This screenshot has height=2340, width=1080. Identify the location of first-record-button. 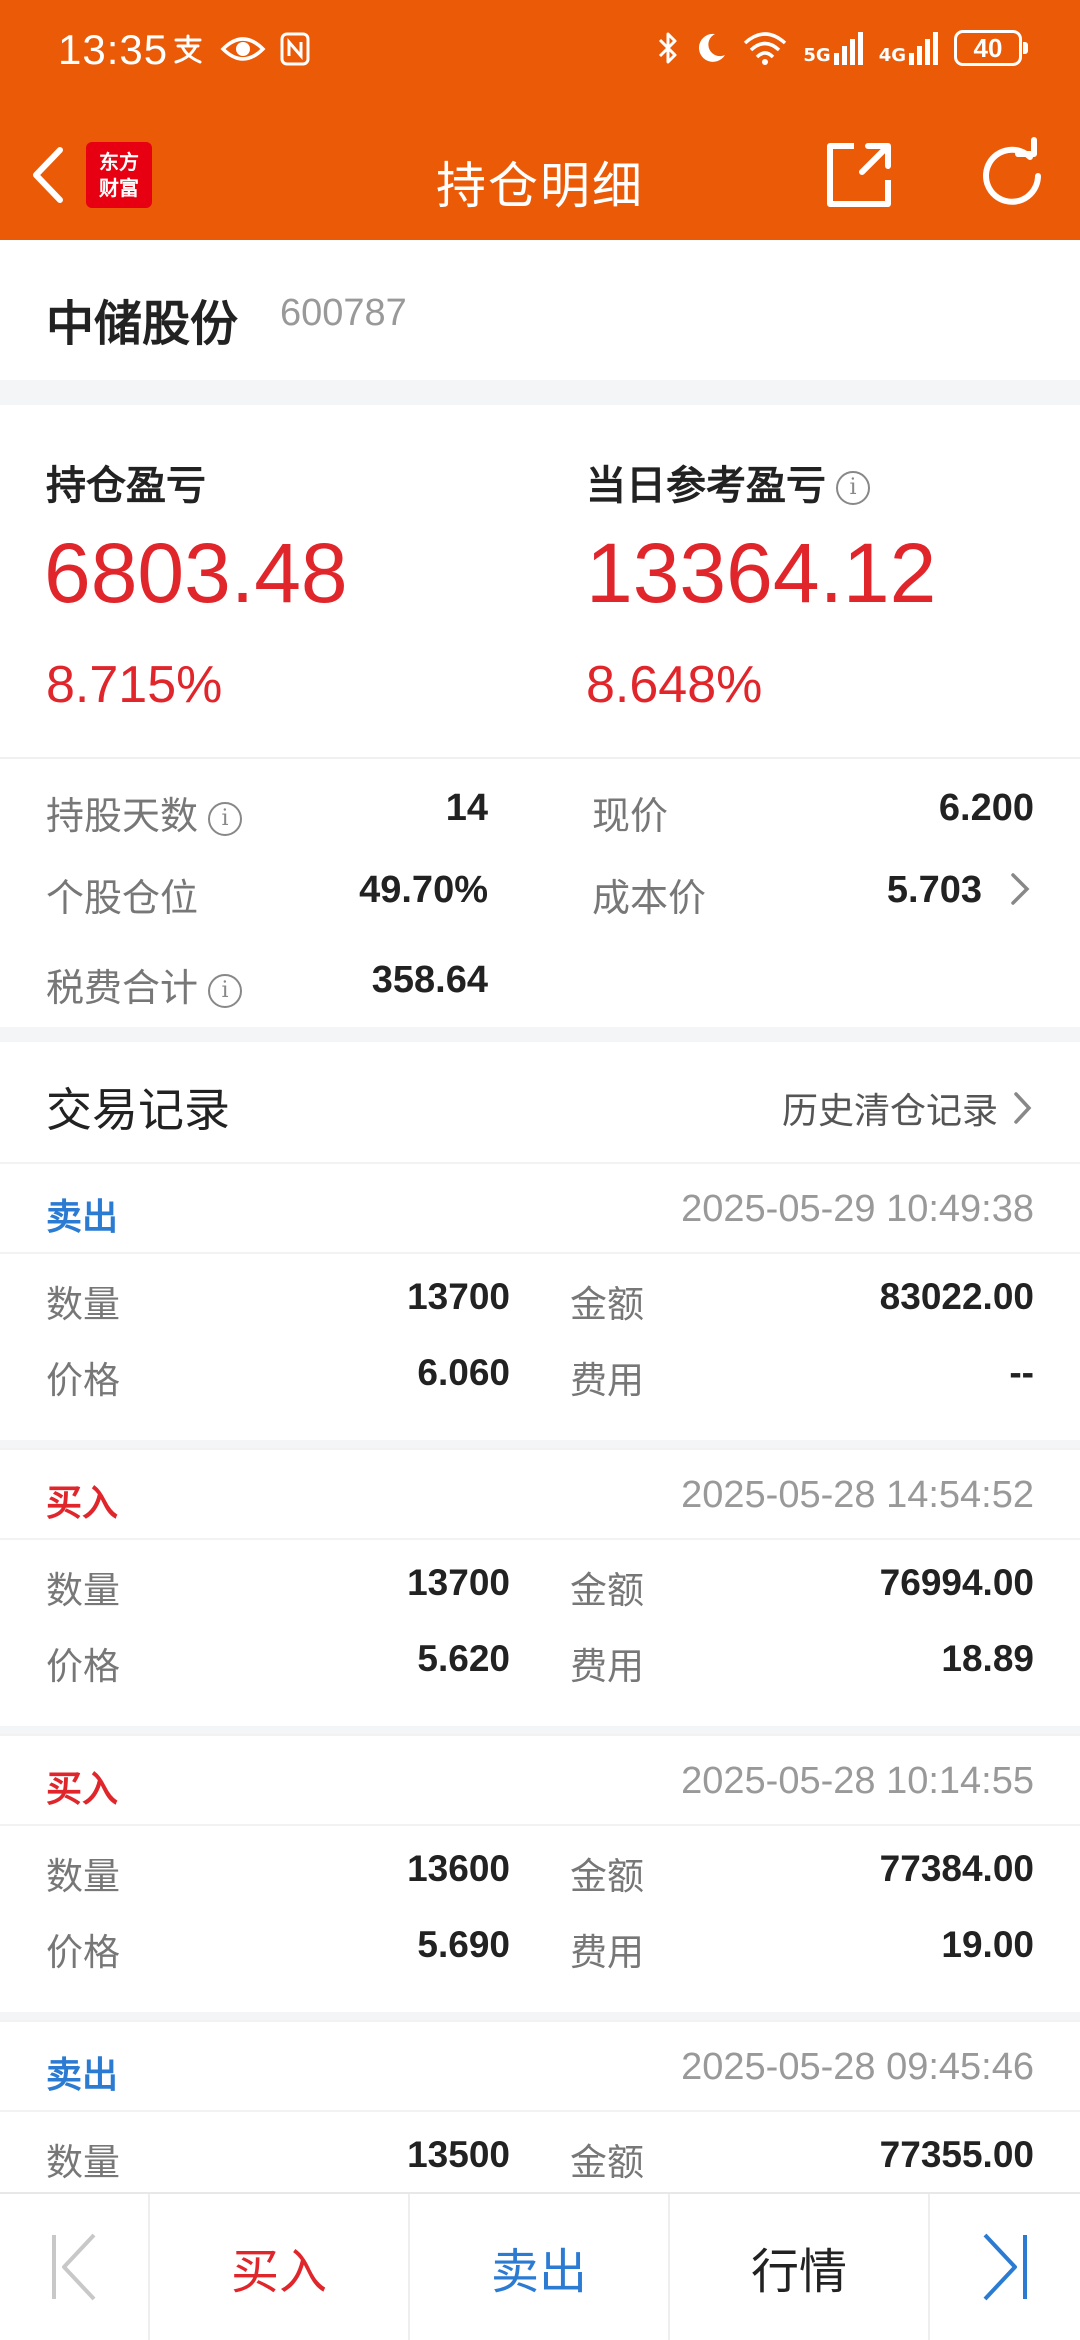
(75, 2267).